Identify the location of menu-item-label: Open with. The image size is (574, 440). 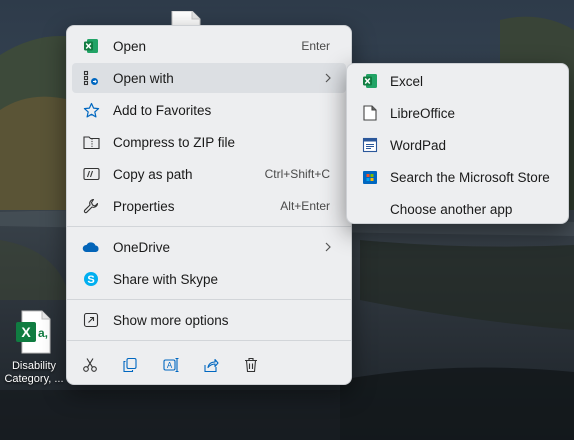
(143, 78).